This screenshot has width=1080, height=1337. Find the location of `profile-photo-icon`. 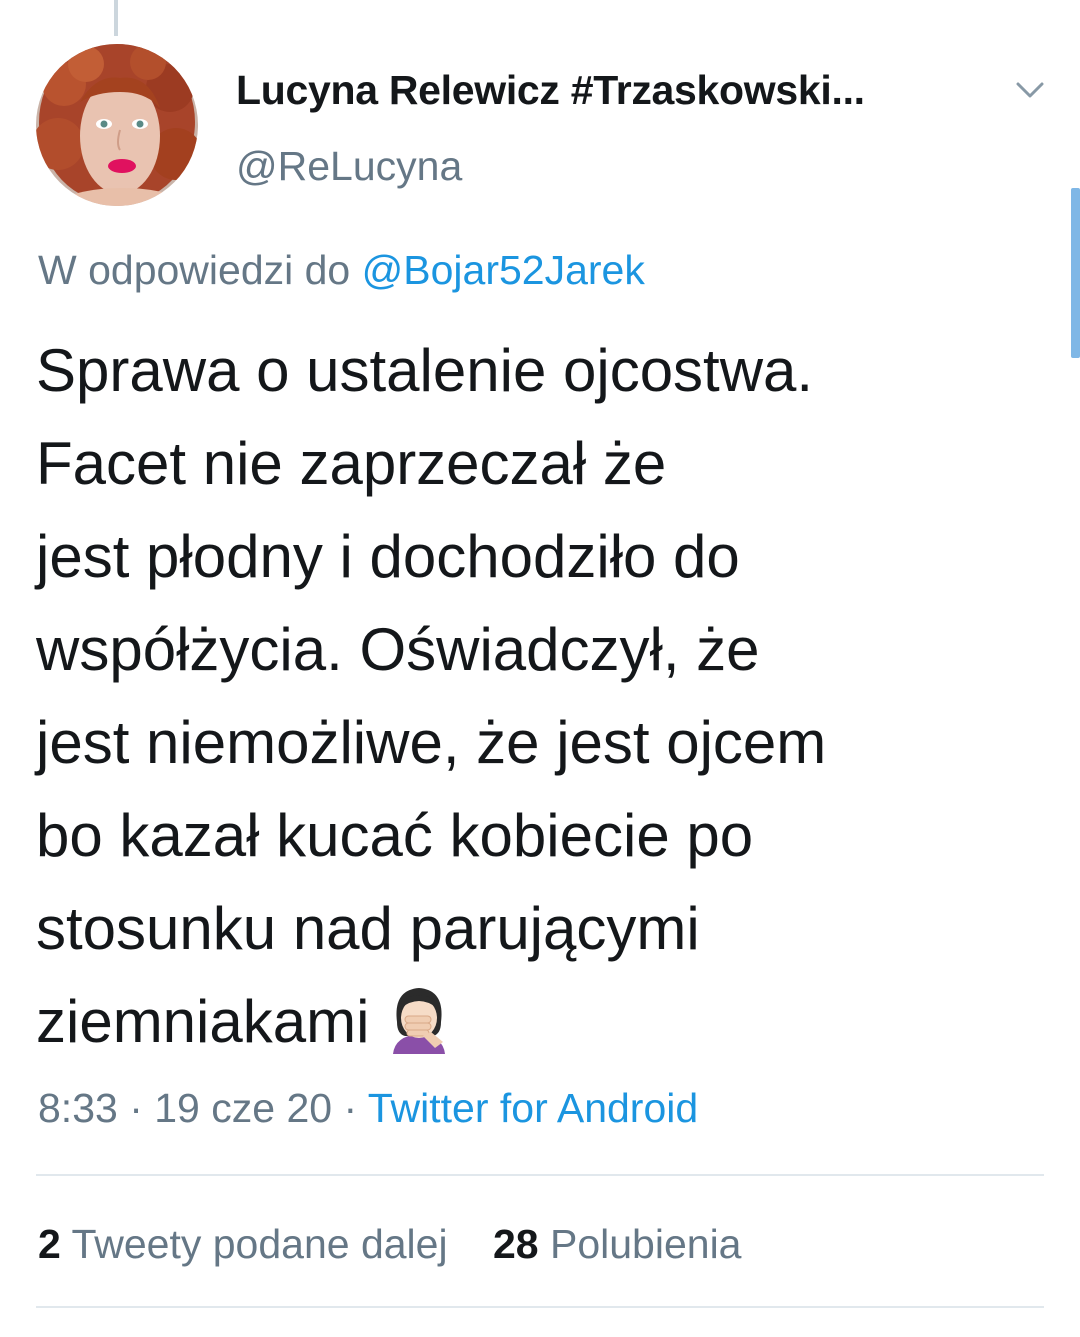

profile-photo-icon is located at coordinates (117, 125).